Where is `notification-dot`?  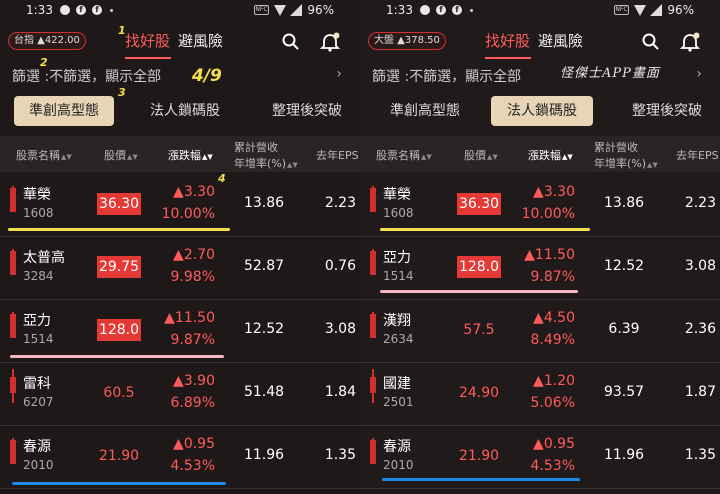 notification-dot is located at coordinates (111, 10).